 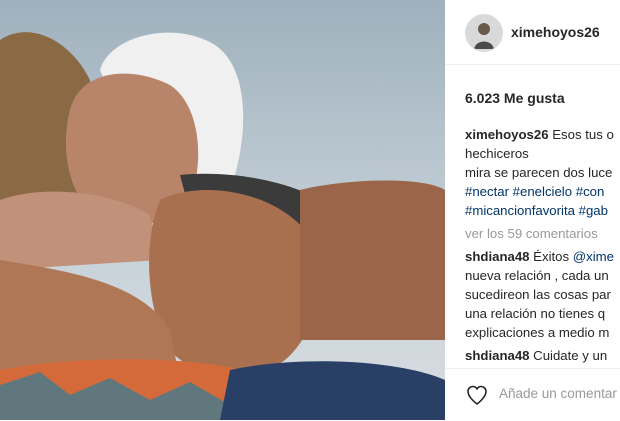 What do you see at coordinates (487, 191) in the screenshot?
I see `hashtag: #nectar` at bounding box center [487, 191].